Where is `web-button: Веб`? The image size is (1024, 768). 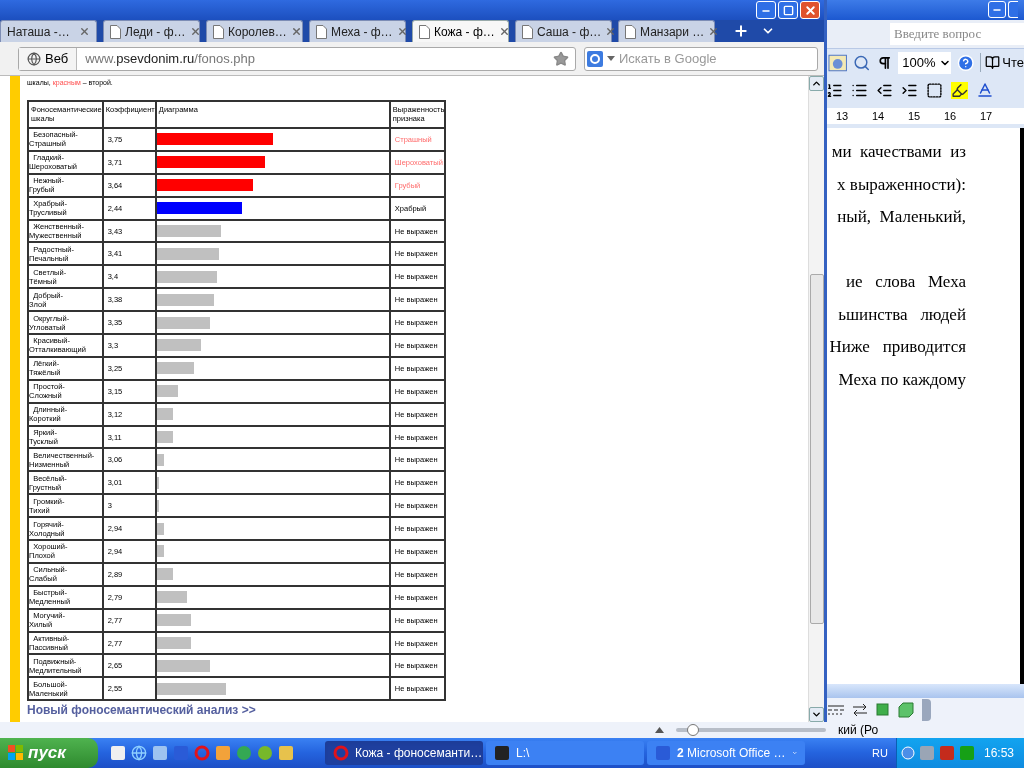
web-button: Веб is located at coordinates (48, 58).